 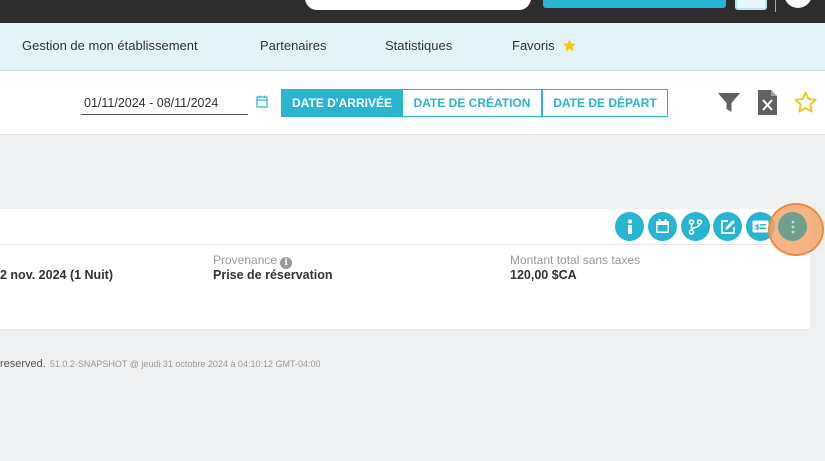 What do you see at coordinates (751, 5) in the screenshot?
I see `toggle-button` at bounding box center [751, 5].